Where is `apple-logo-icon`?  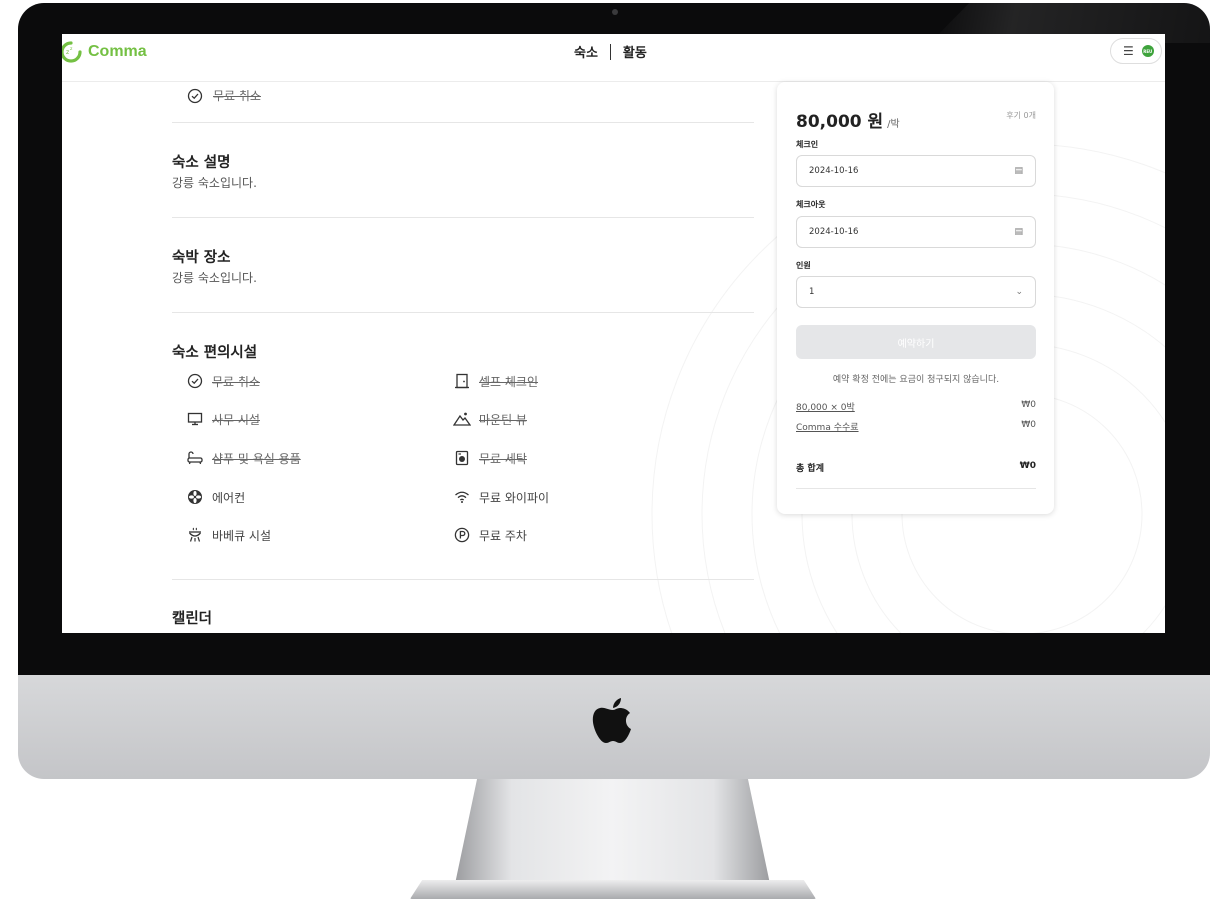 apple-logo-icon is located at coordinates (611, 720).